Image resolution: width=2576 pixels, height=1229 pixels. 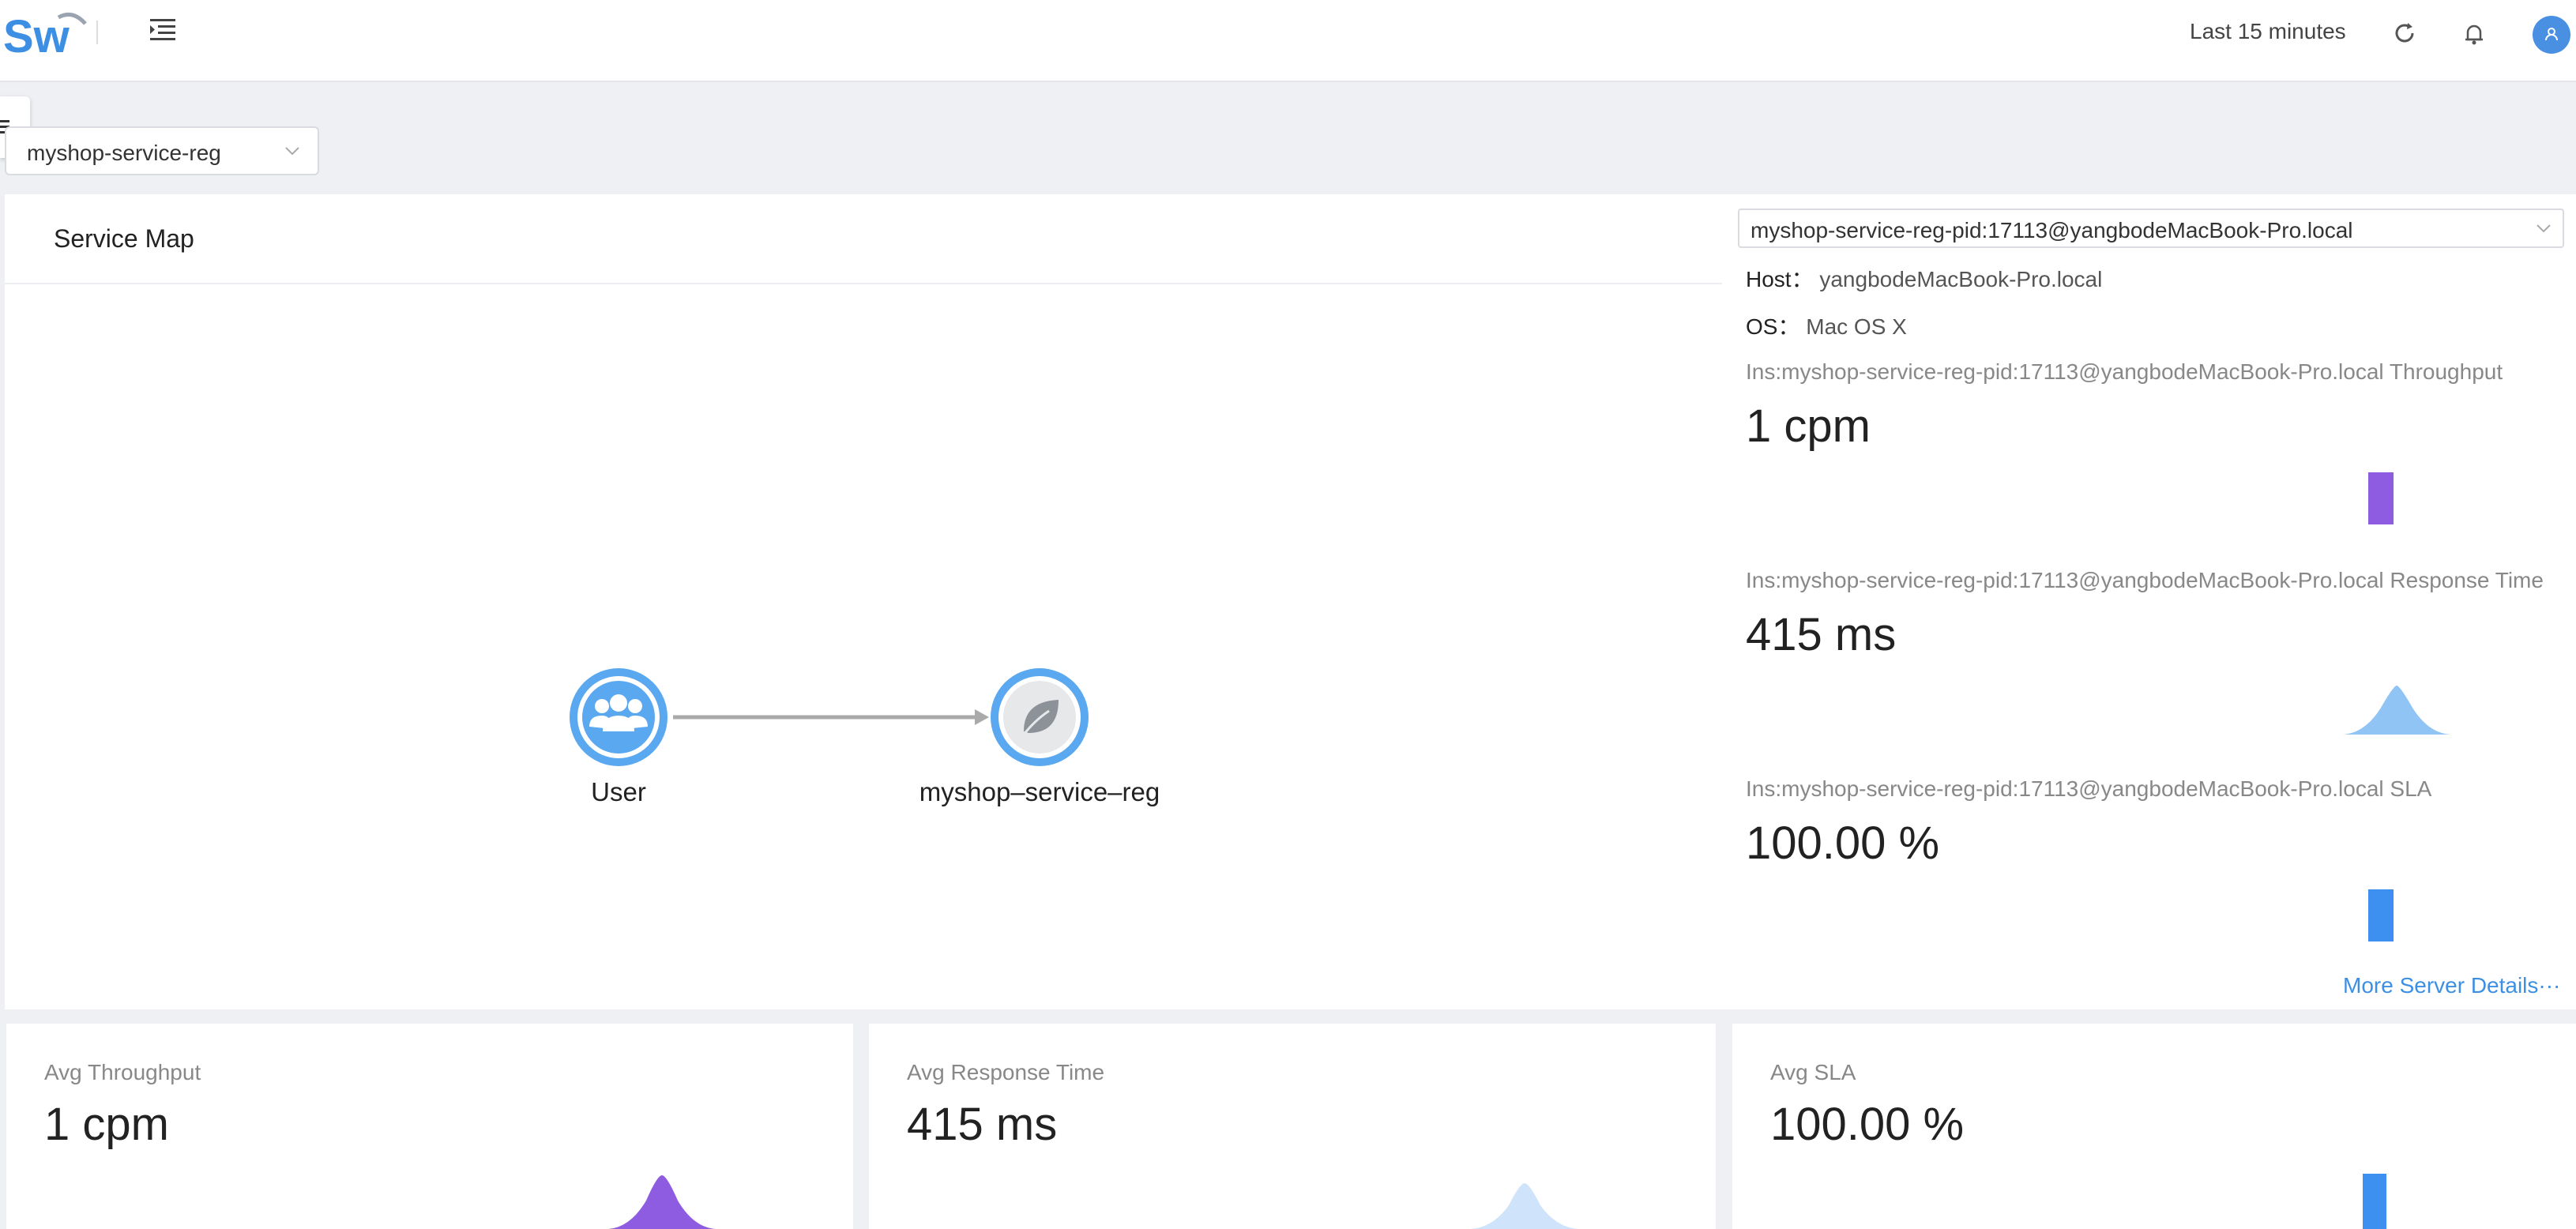 I want to click on instance-response-time-sparkline, so click(x=2396, y=708).